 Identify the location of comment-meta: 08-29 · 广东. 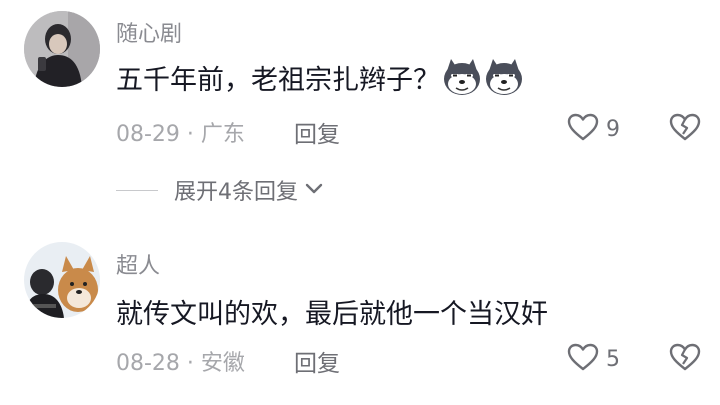
(180, 132).